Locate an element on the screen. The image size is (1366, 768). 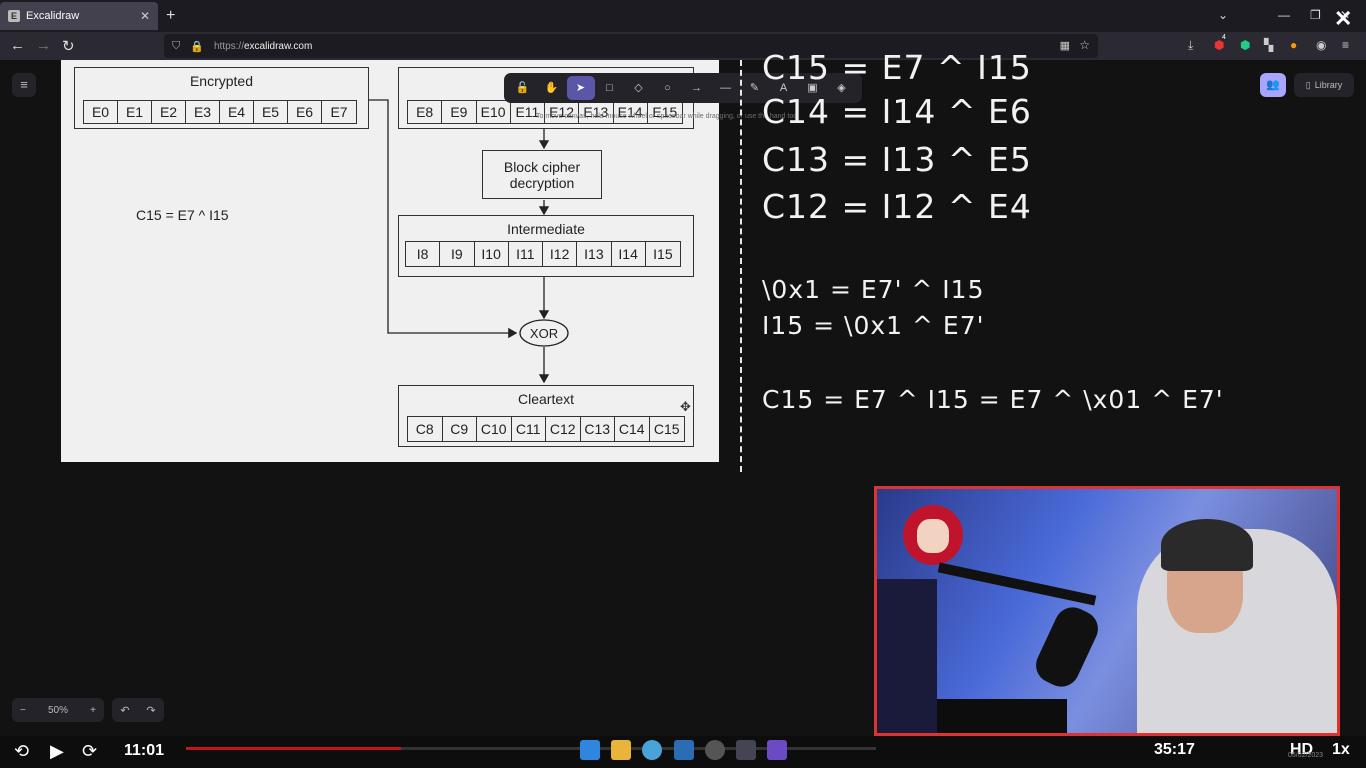
browser-tab: E Excalidraw ✕ is located at coordinates (79, 16).